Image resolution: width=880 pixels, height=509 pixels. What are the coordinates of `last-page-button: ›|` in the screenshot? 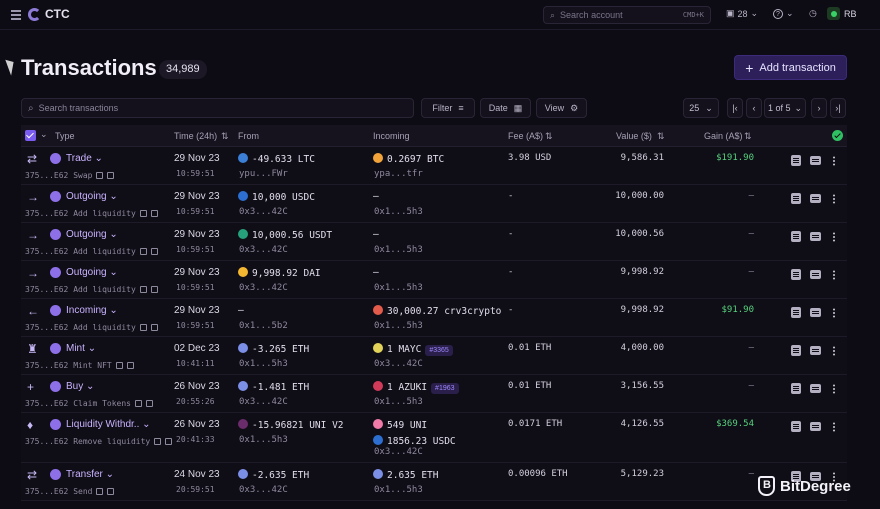 It's located at (838, 108).